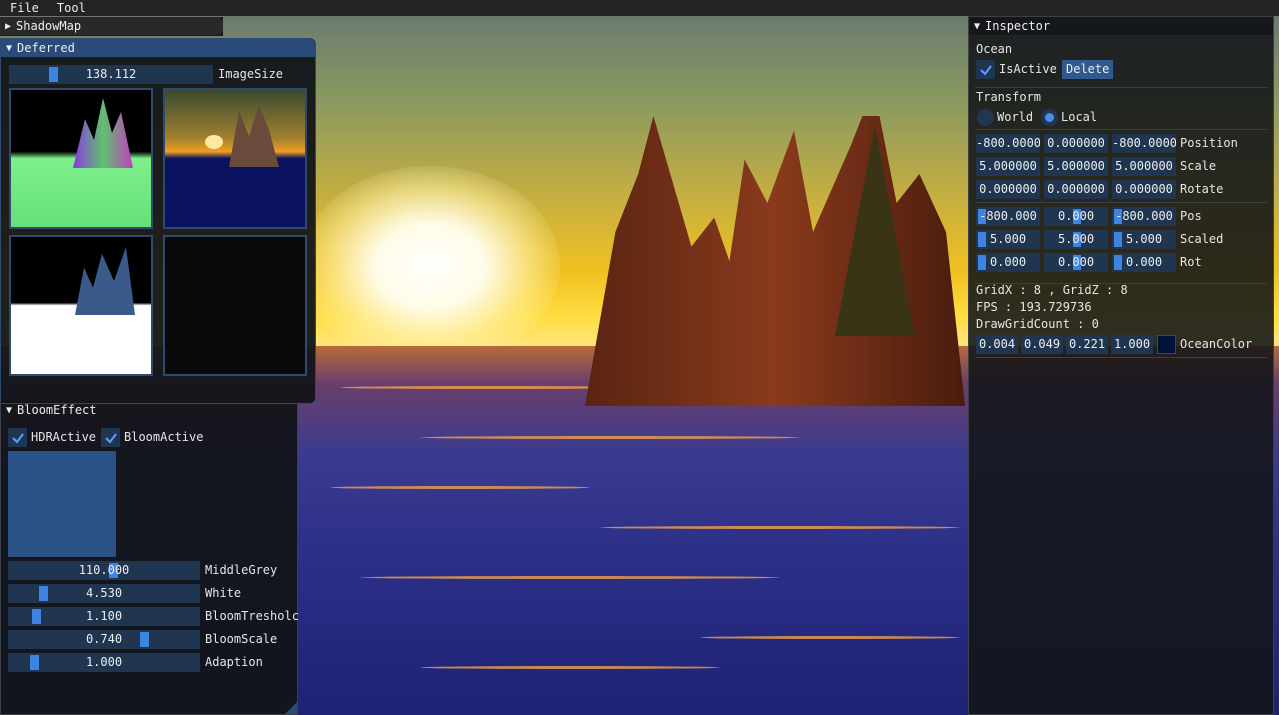 The image size is (1279, 715). Describe the element at coordinates (1037, 324) in the screenshot. I see `drawgrid-info: DrawGridCount : 0` at that location.